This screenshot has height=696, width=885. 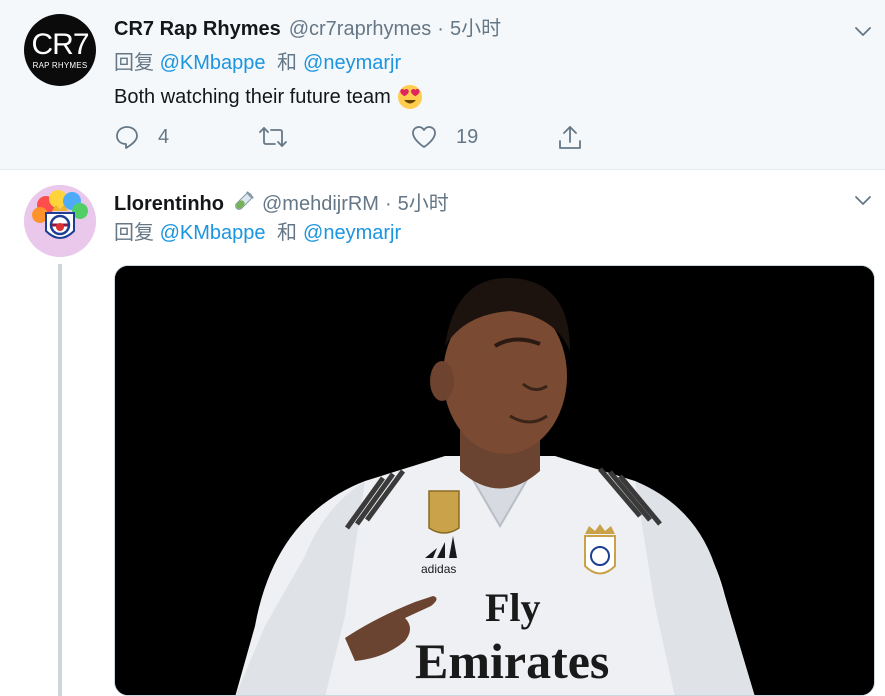 I want to click on tweet-text: Both watching their future team, so click(x=268, y=97).